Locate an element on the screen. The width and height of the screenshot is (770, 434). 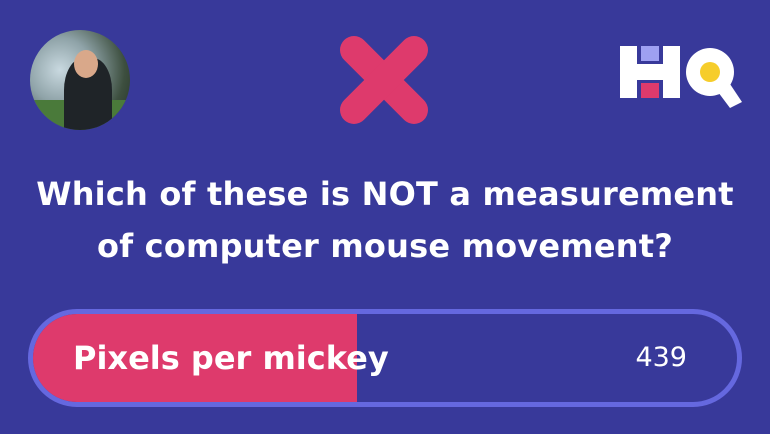
avatar-head is located at coordinates (86, 64).